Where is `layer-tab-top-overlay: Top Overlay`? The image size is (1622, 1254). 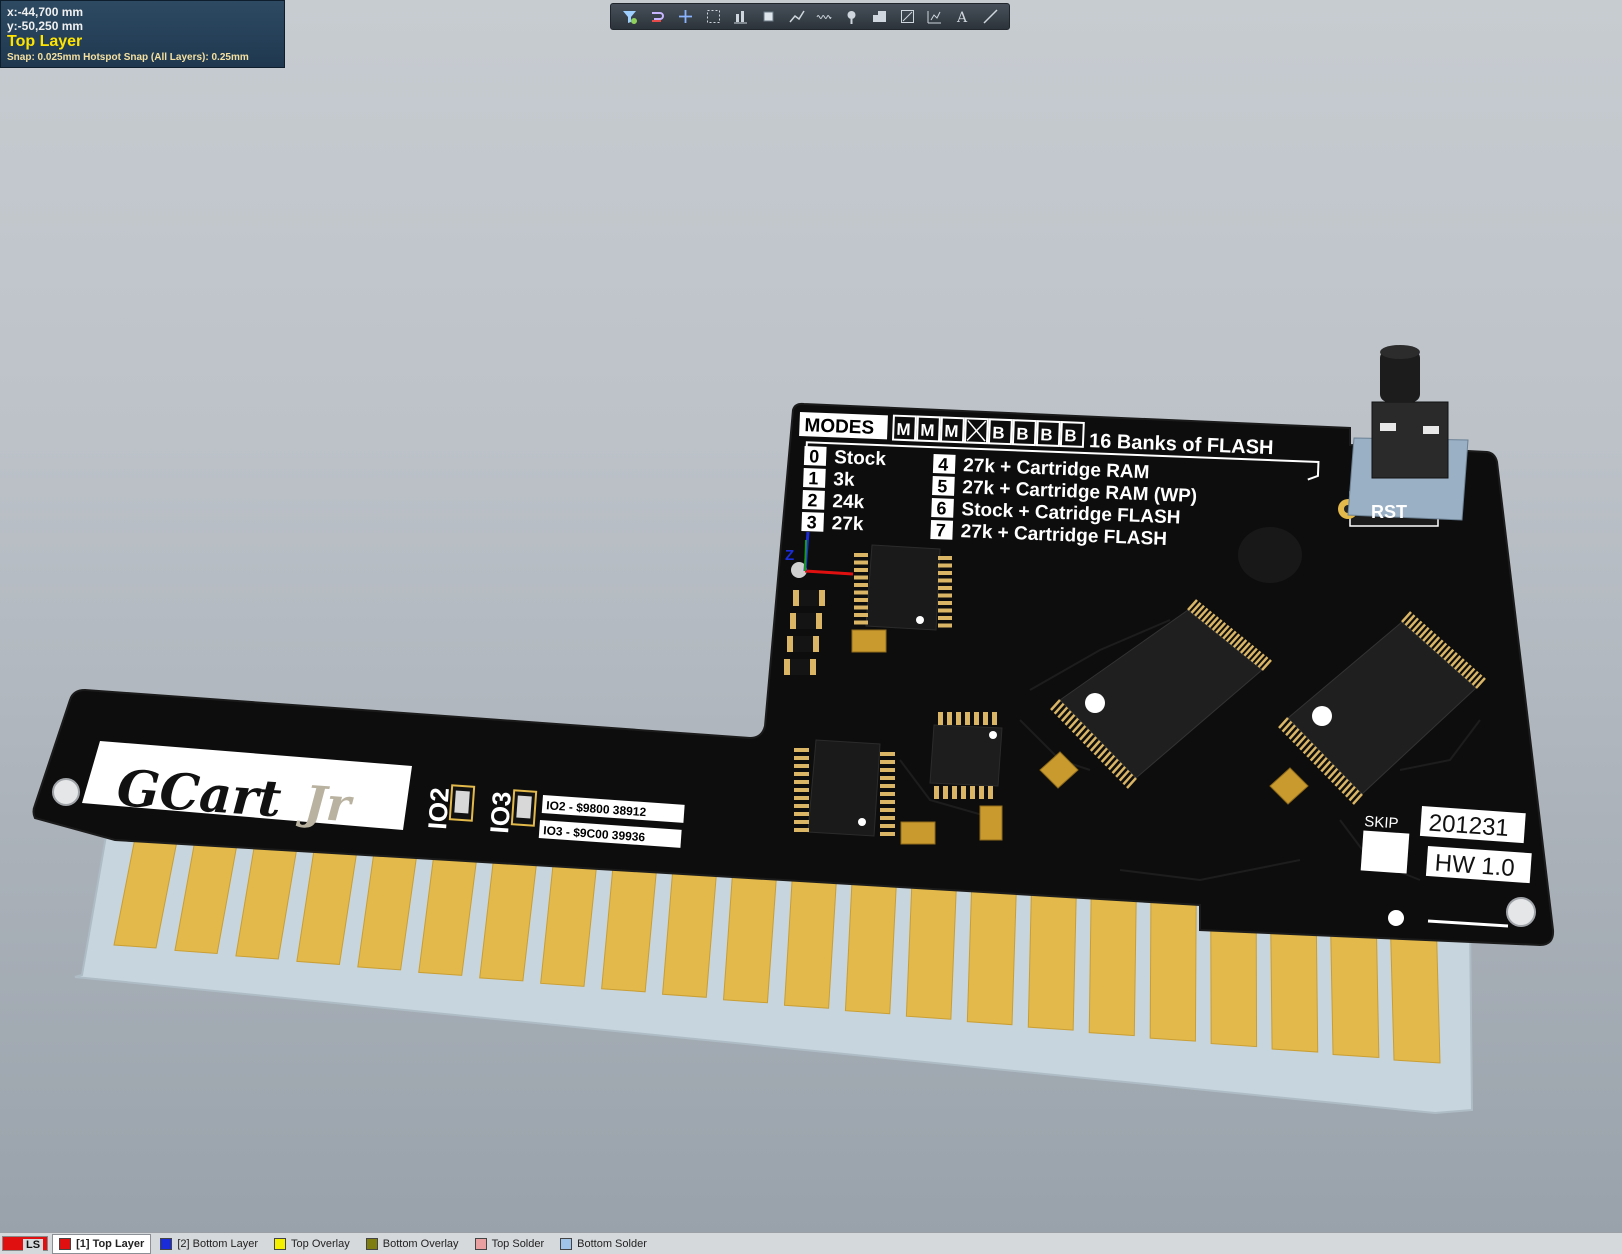
layer-tab-top-overlay: Top Overlay is located at coordinates (312, 1244).